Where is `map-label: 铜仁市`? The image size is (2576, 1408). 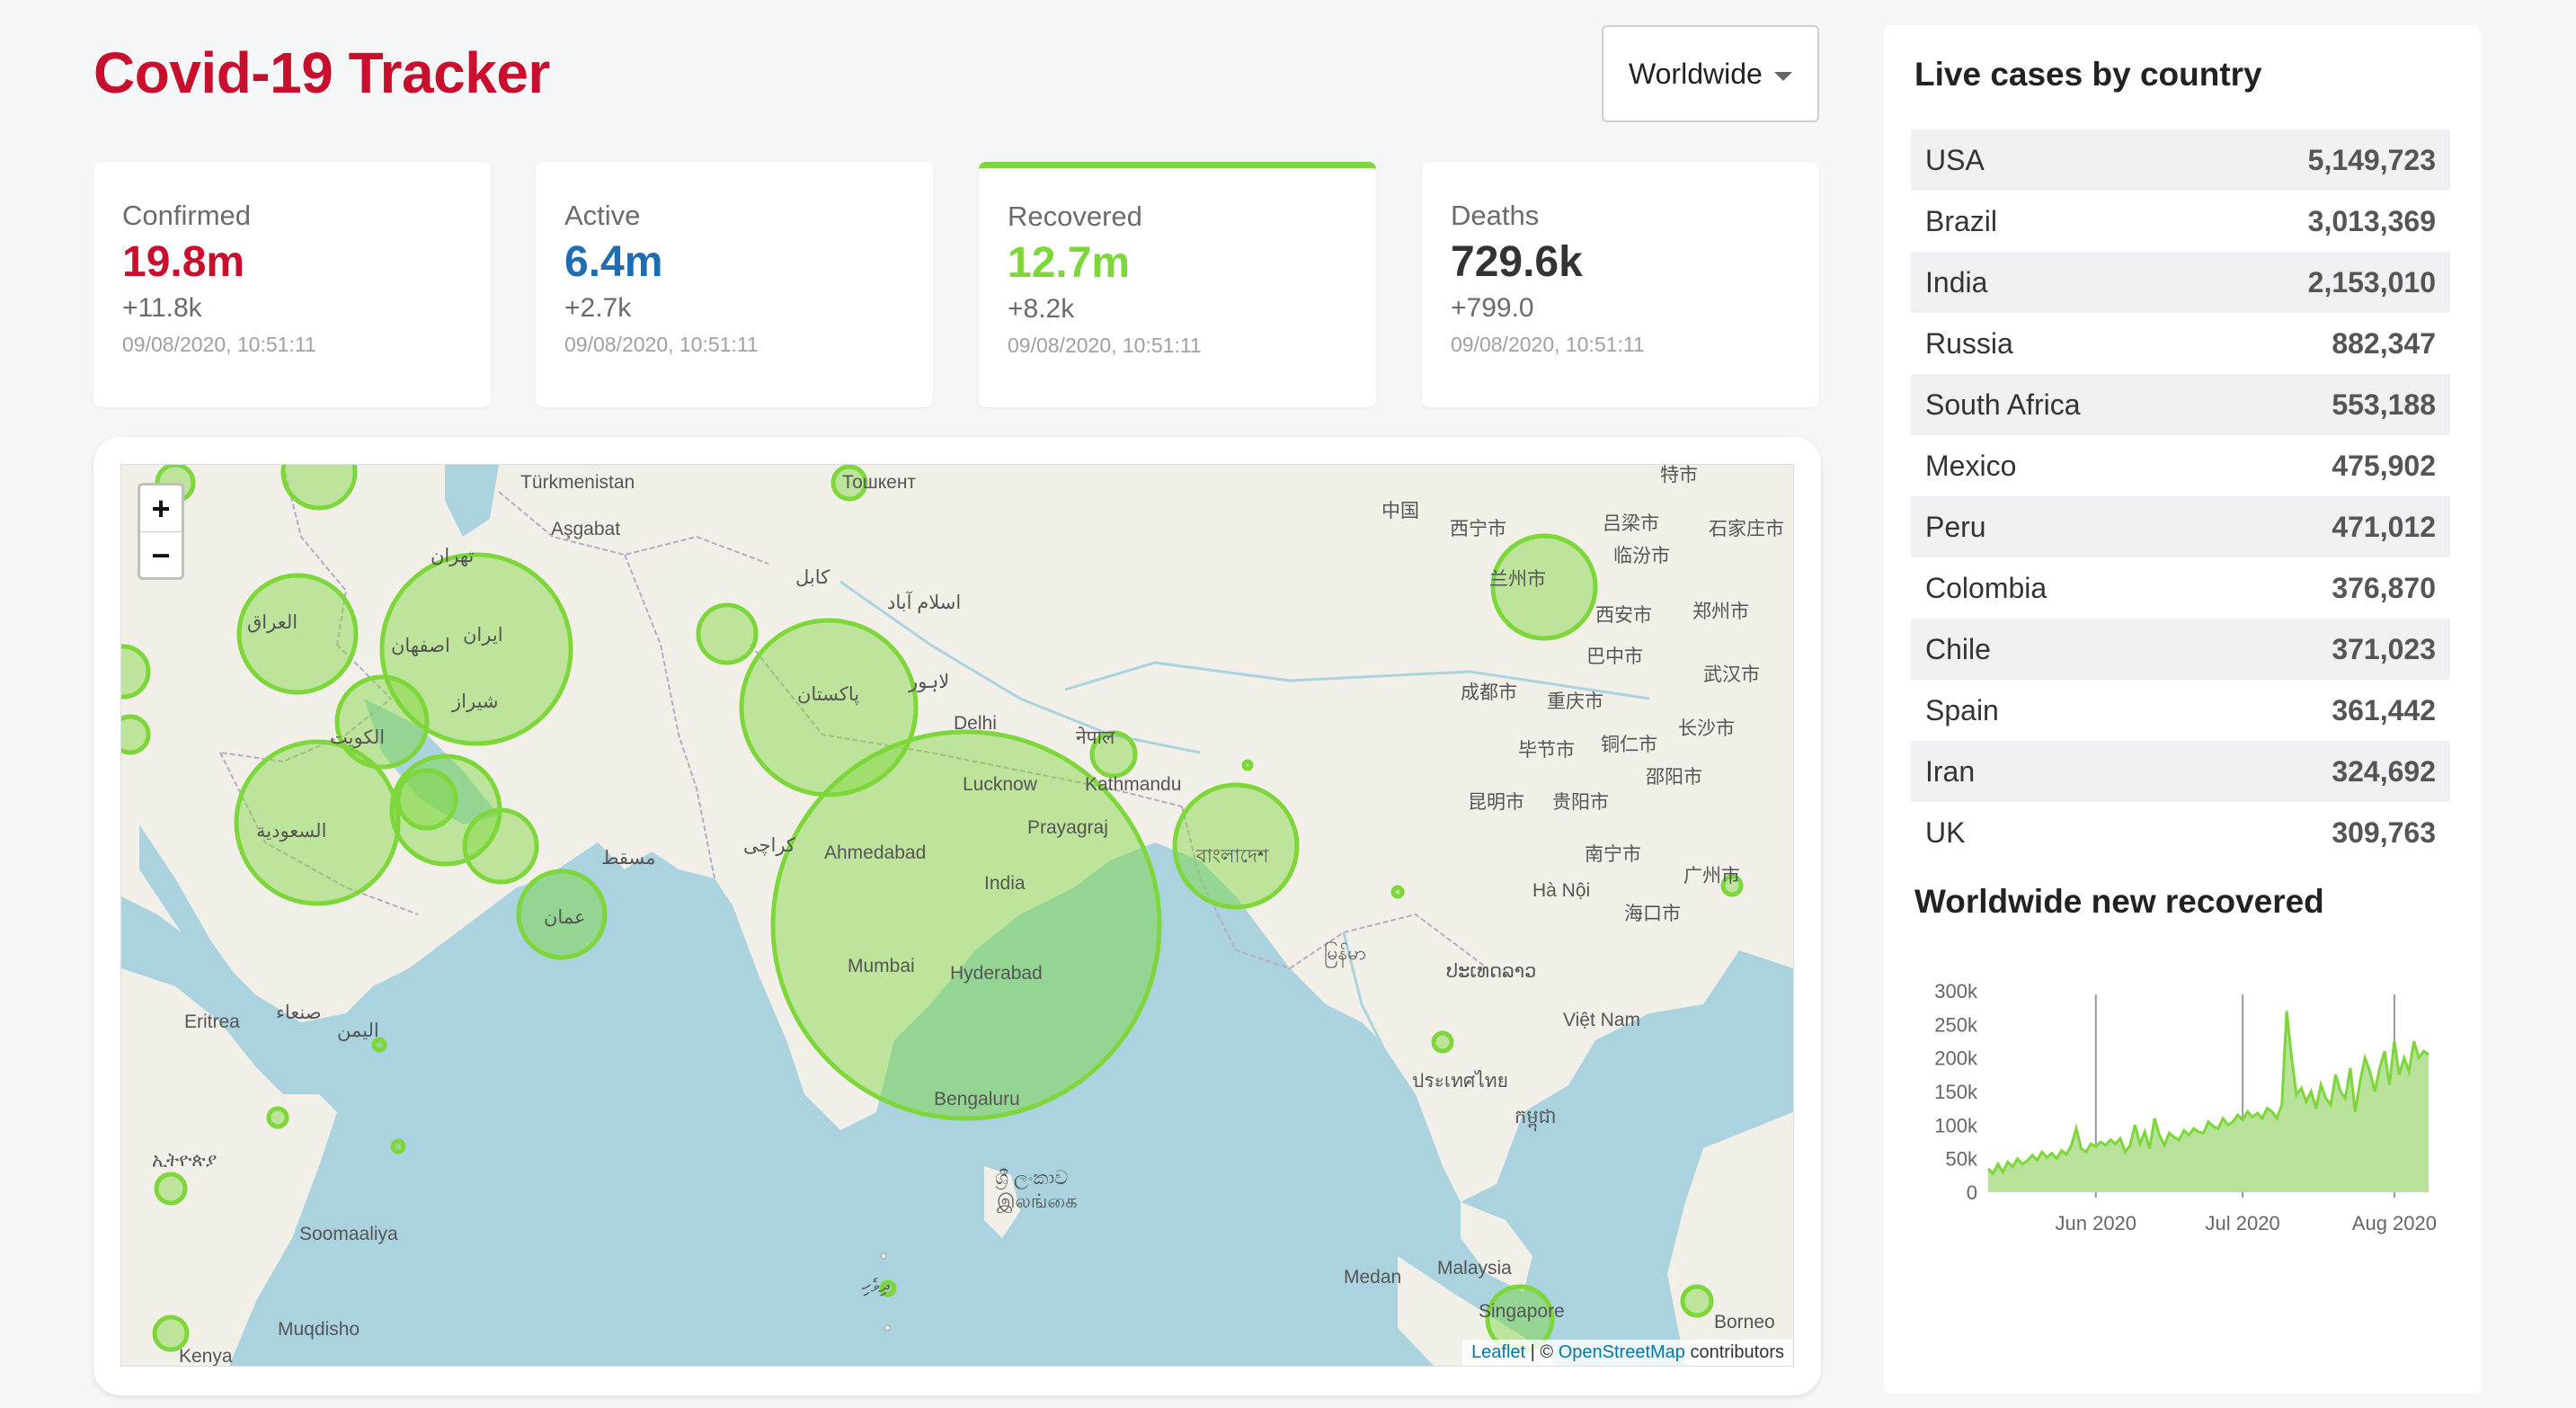
map-label: 铜仁市 is located at coordinates (1629, 745).